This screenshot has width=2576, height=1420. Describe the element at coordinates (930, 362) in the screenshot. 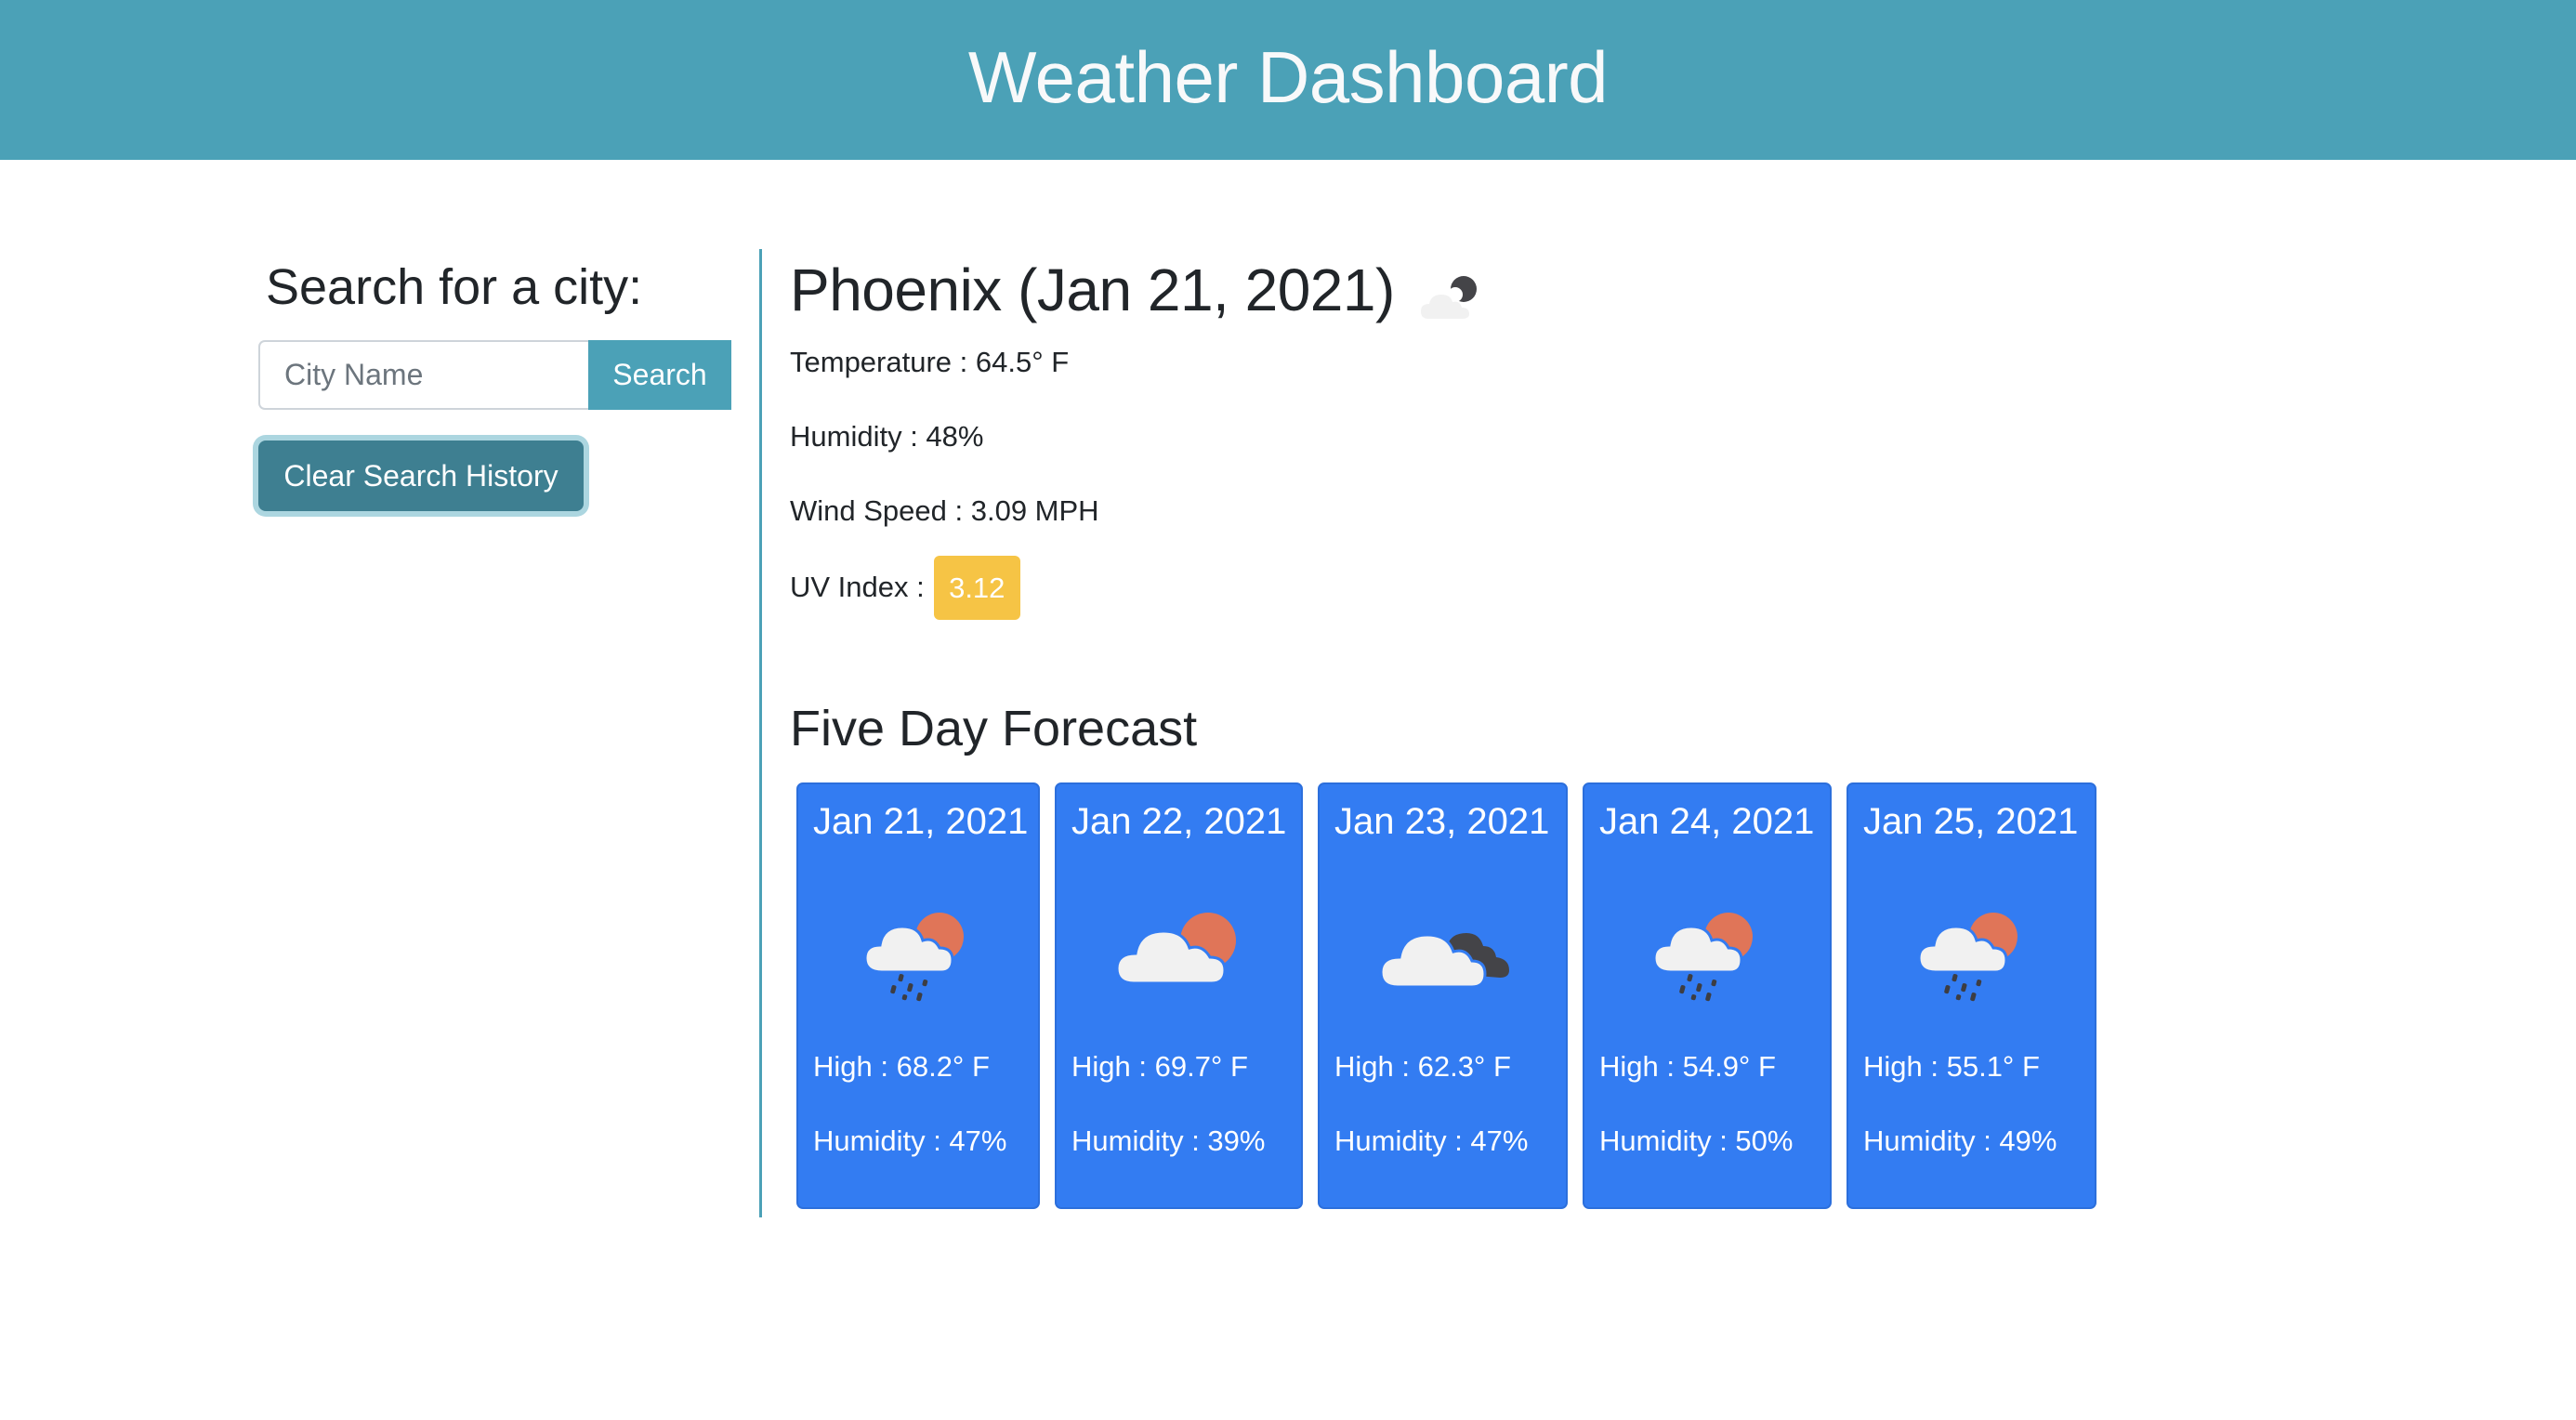

I see `current-temperature: Temperature : 64.5° F` at that location.